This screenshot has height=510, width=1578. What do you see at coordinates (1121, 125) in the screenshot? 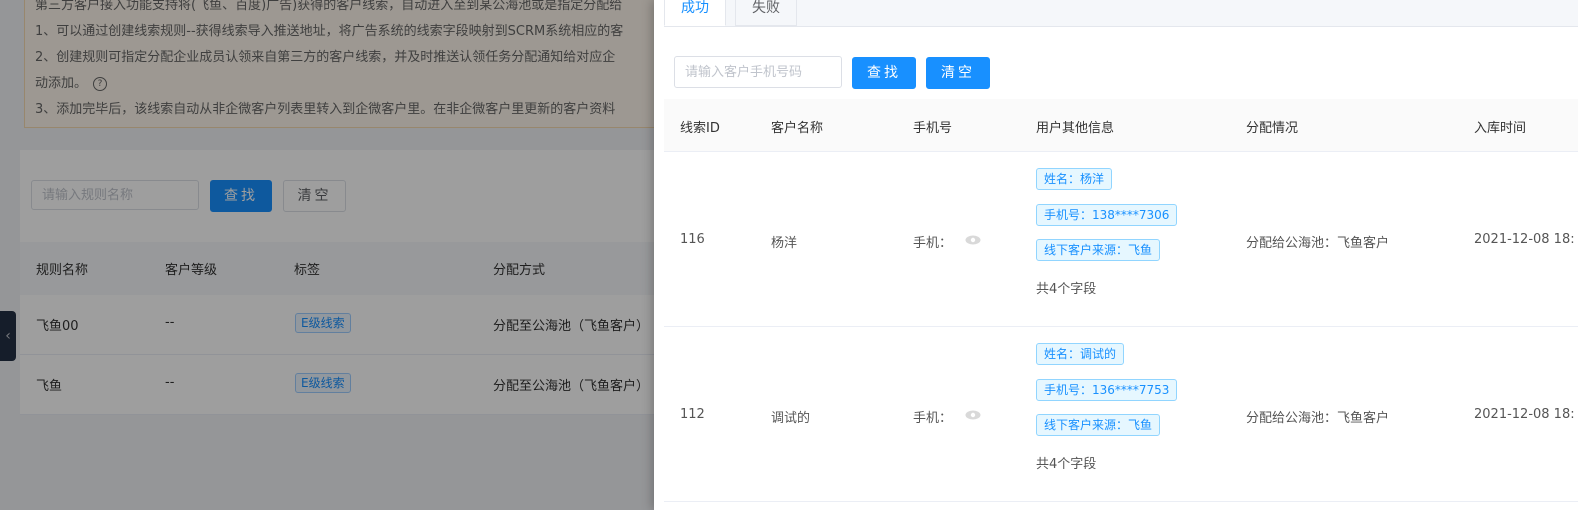
I see `leads-table-header: 线索ID 客户名称 手机号 用户其他信息 分配情况 入库时间` at bounding box center [1121, 125].